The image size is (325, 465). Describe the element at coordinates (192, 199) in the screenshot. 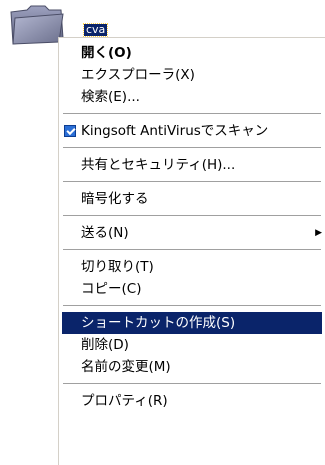

I see `menu-item-8: 暗号化する` at that location.